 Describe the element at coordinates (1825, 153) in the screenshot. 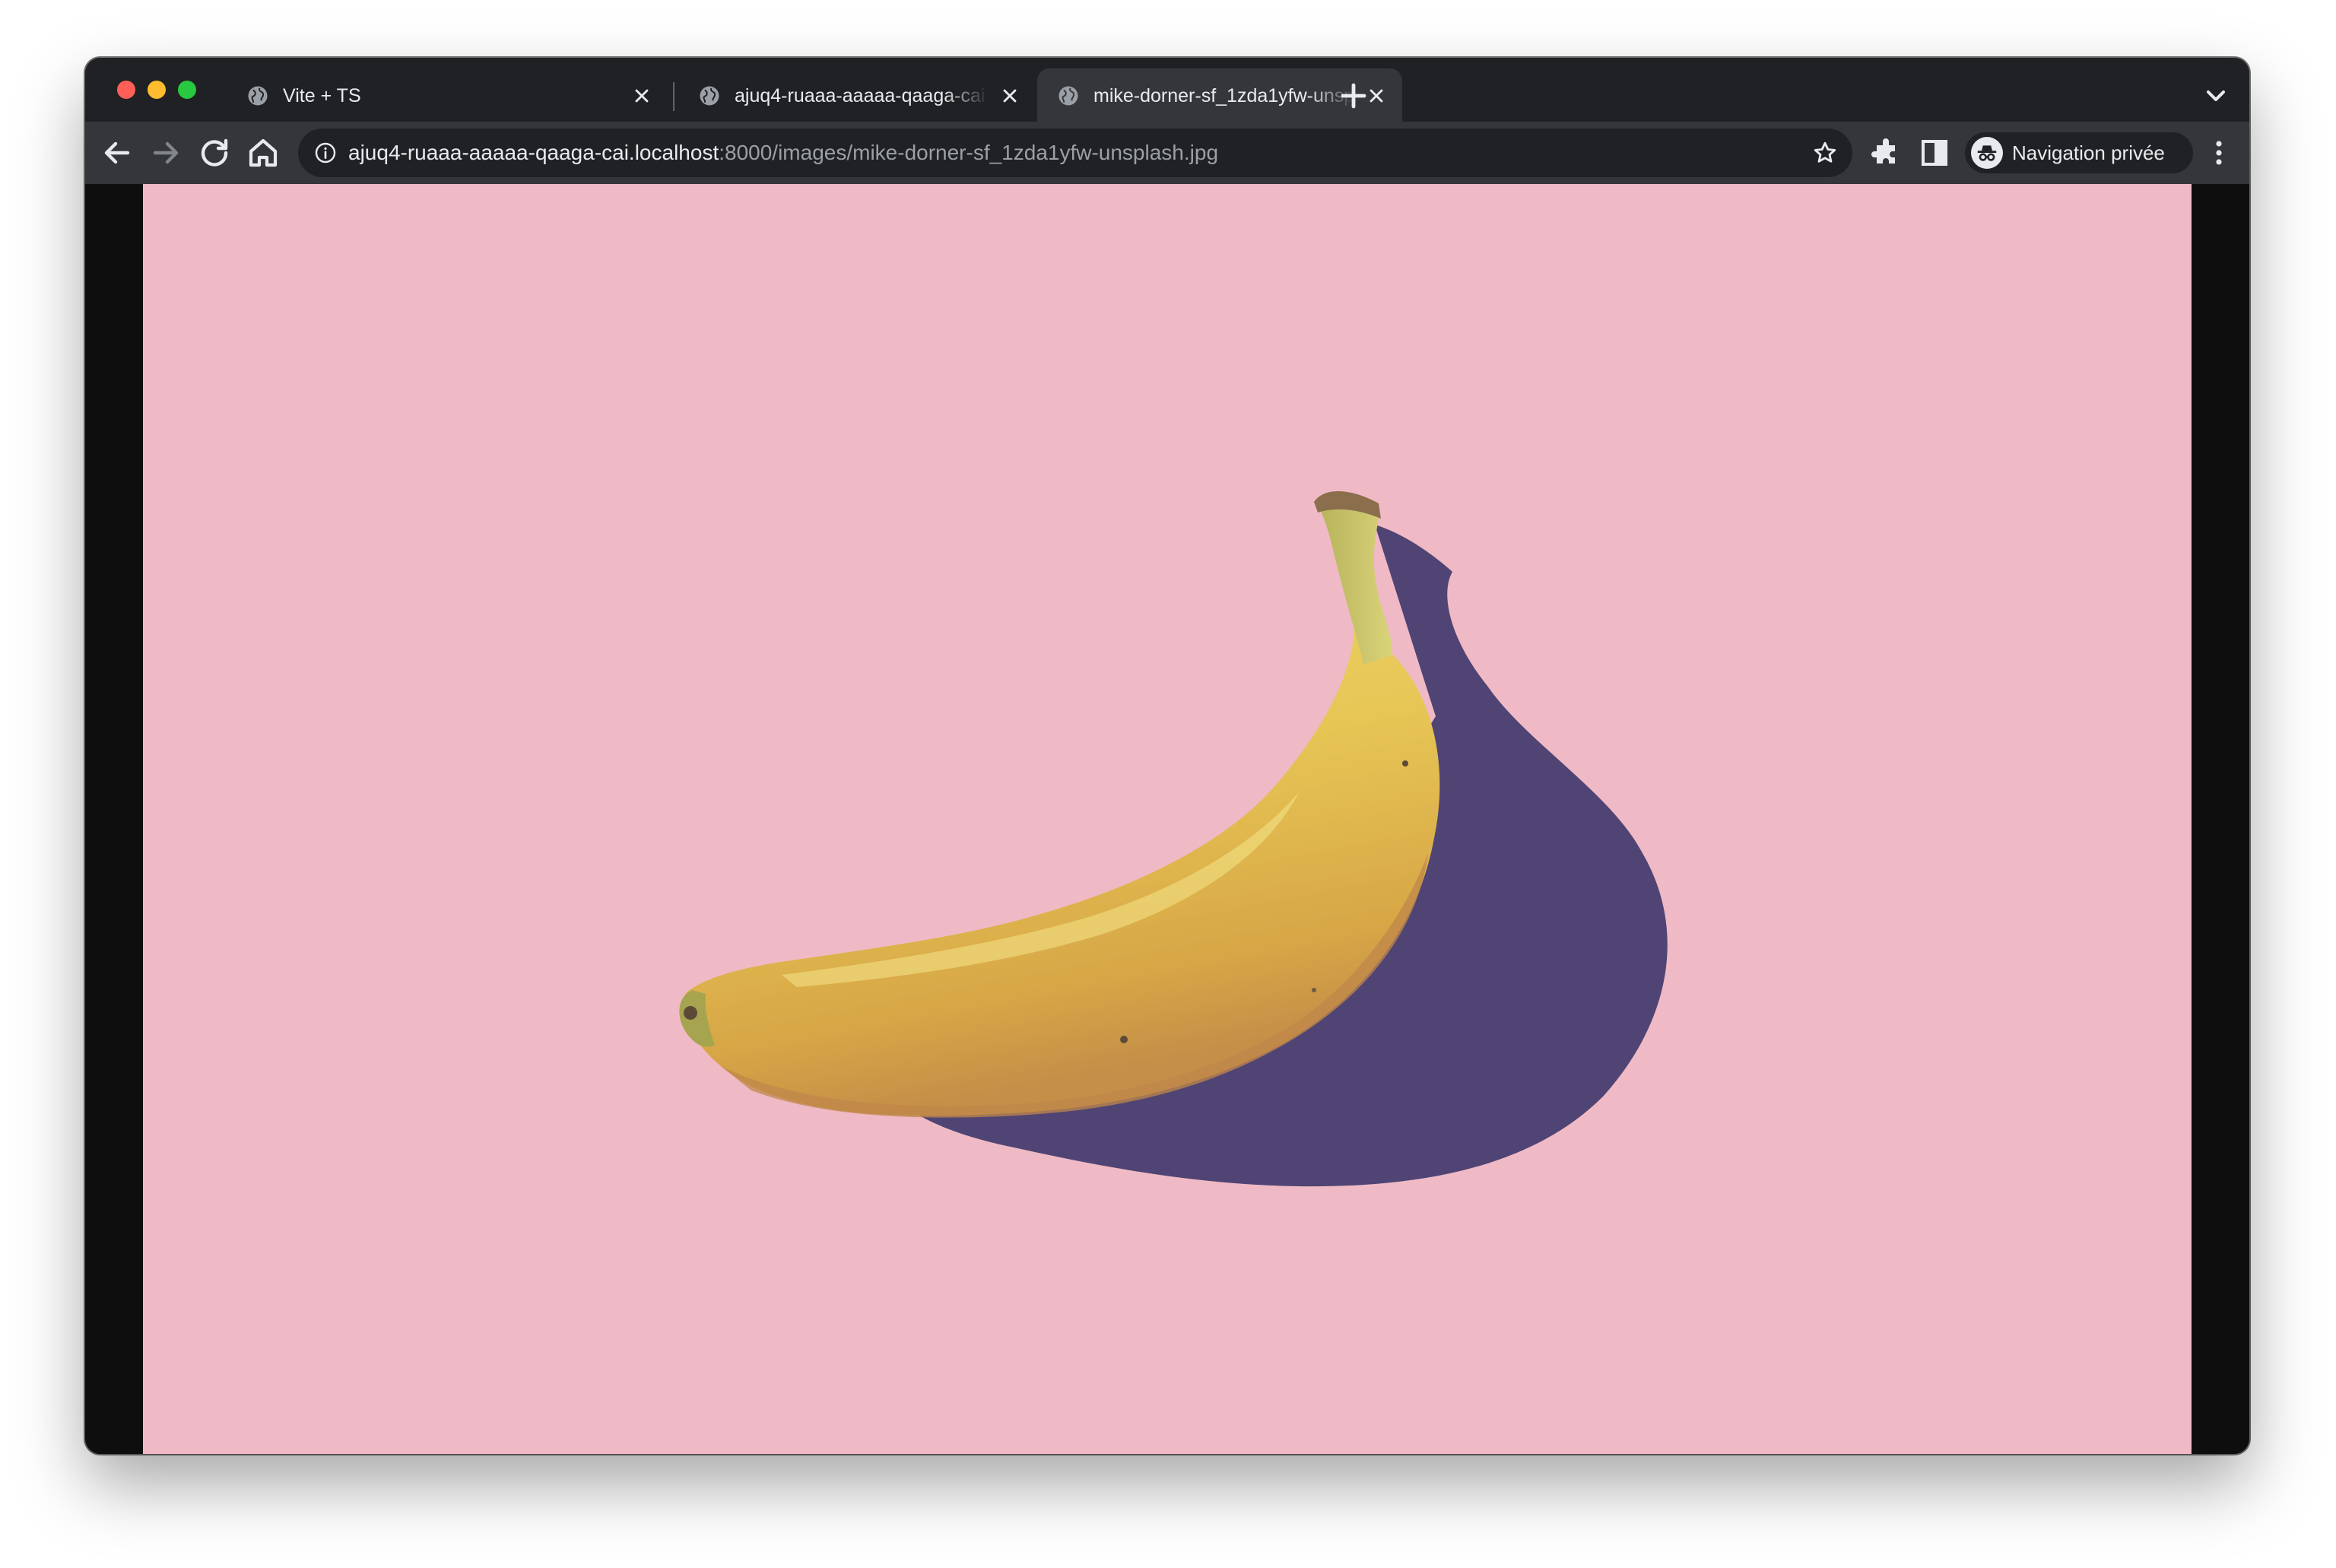

I see `star-icon` at that location.